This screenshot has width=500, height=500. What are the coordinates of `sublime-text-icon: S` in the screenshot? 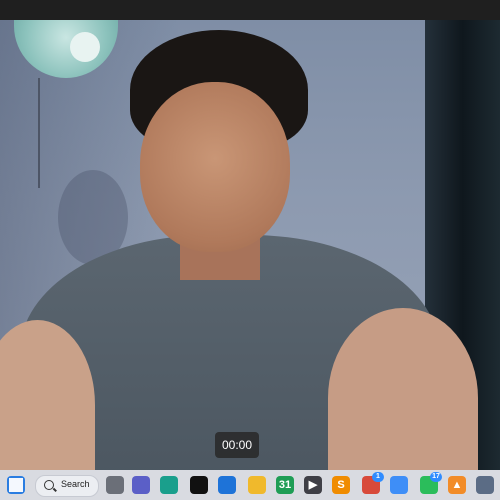 It's located at (341, 485).